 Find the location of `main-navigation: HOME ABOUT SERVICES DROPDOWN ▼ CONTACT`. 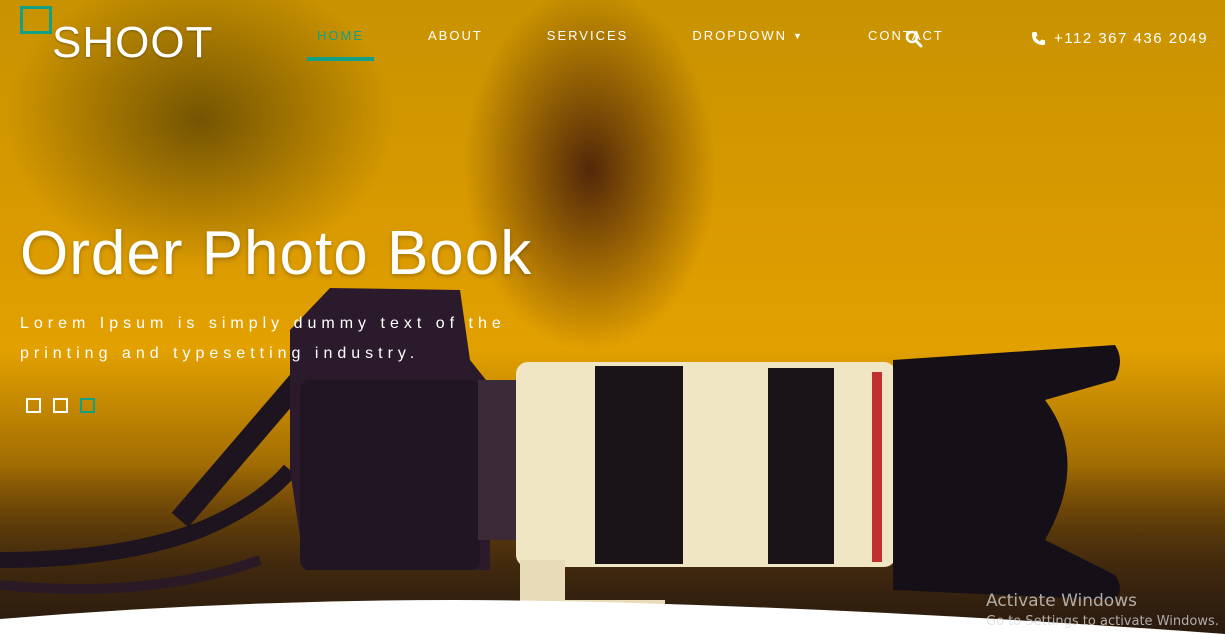

main-navigation: HOME ABOUT SERVICES DROPDOWN ▼ CONTACT is located at coordinates (652, 44).